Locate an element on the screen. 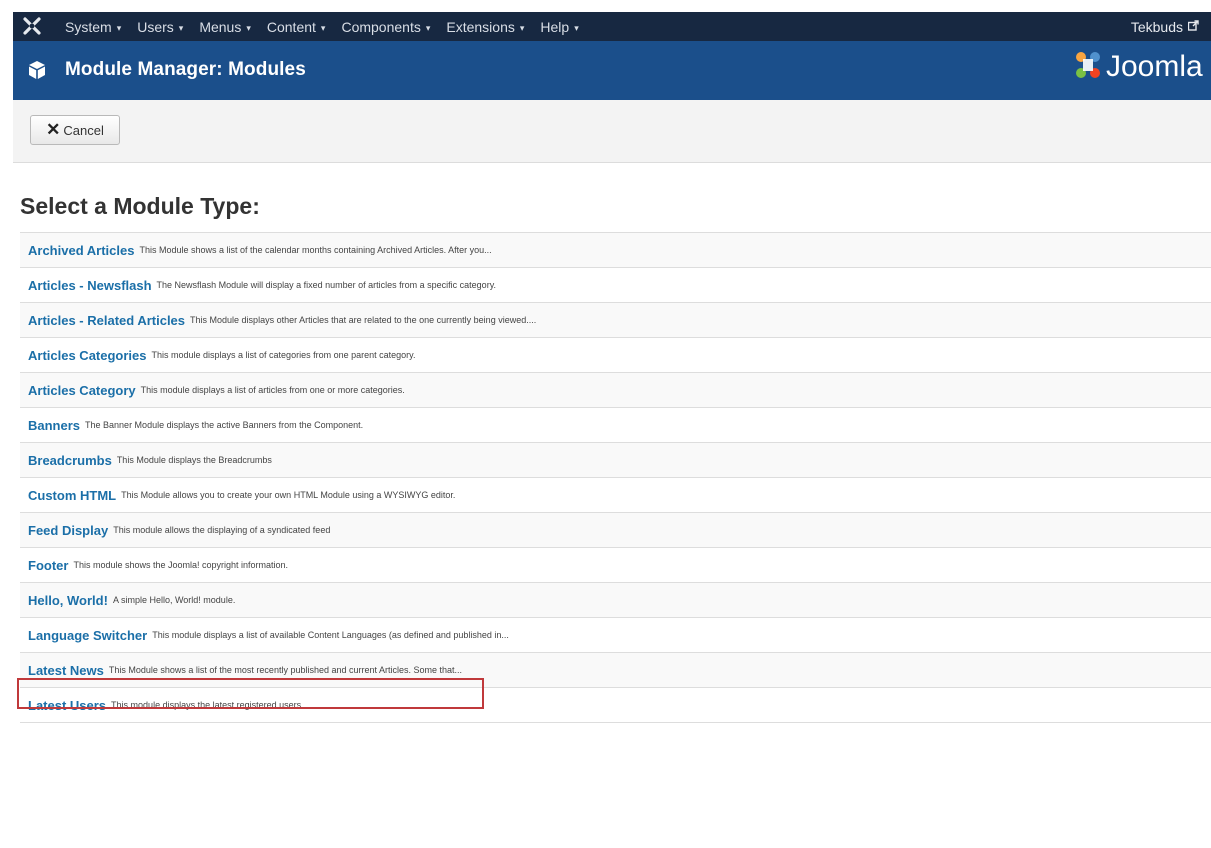 This screenshot has width=1211, height=848. cancel-button: ✕ Cancel is located at coordinates (75, 130).